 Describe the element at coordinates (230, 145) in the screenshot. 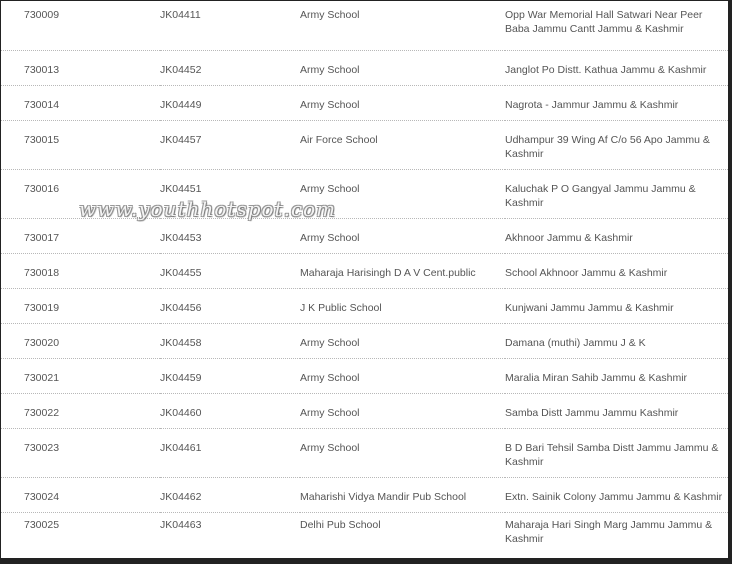

I see `id-cell: JK04457` at that location.